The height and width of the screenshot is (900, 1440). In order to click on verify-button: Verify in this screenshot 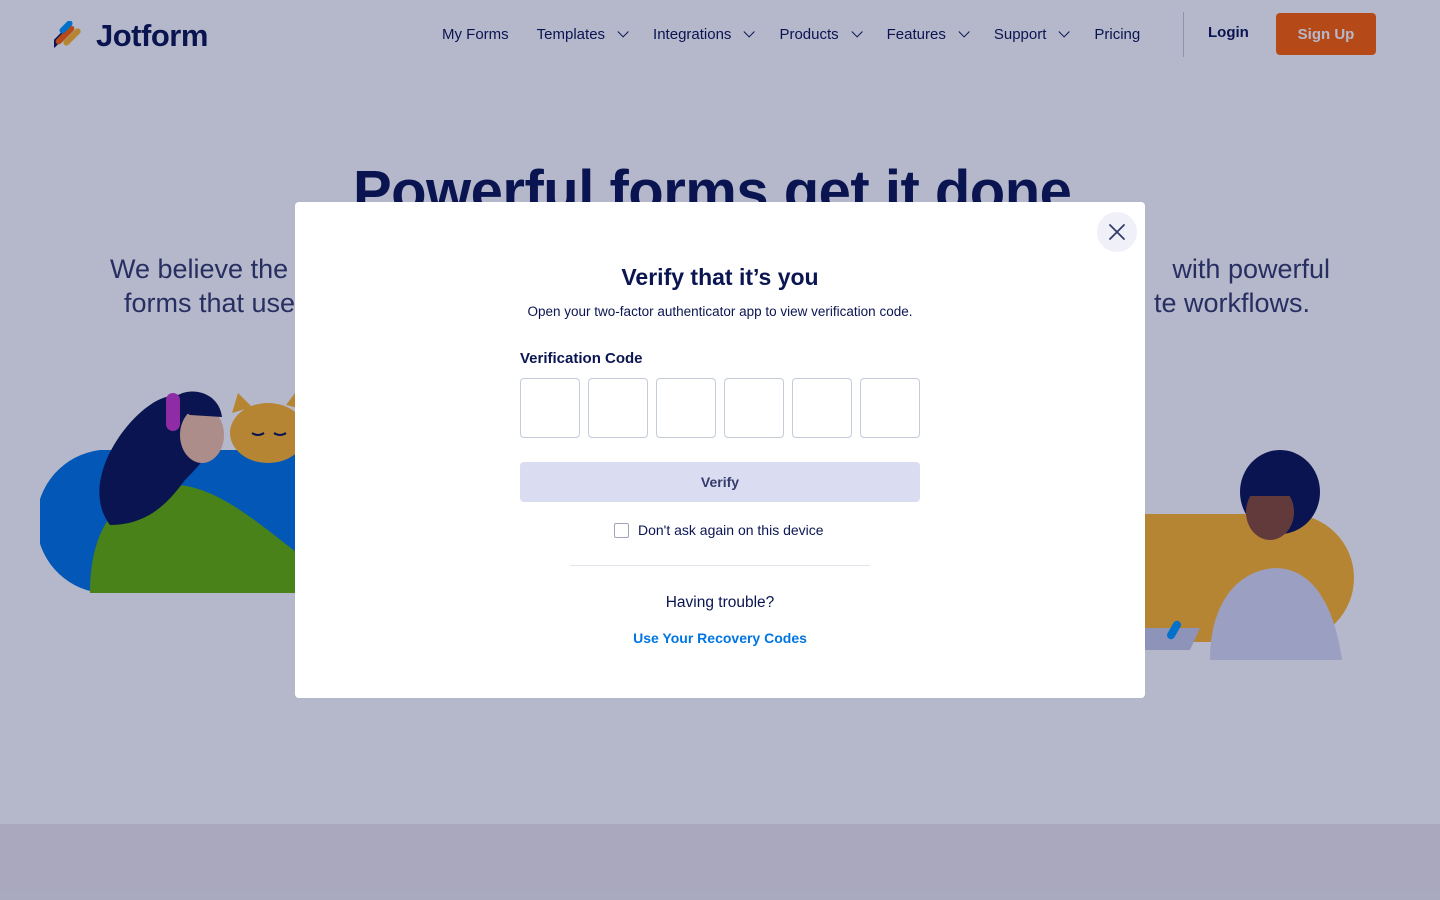, I will do `click(720, 482)`.